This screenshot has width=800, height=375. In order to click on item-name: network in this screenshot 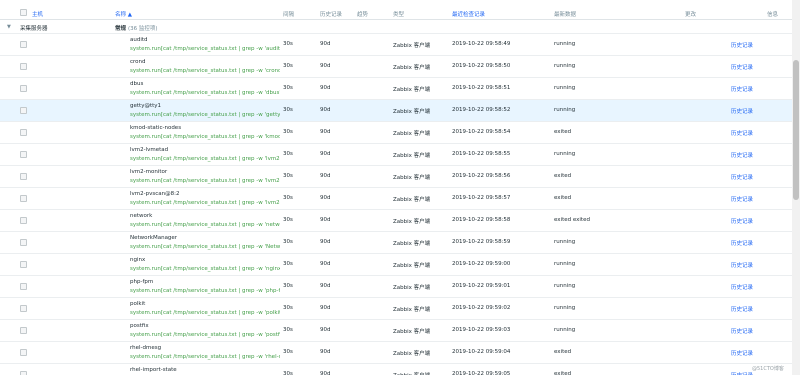, I will do `click(141, 216)`.